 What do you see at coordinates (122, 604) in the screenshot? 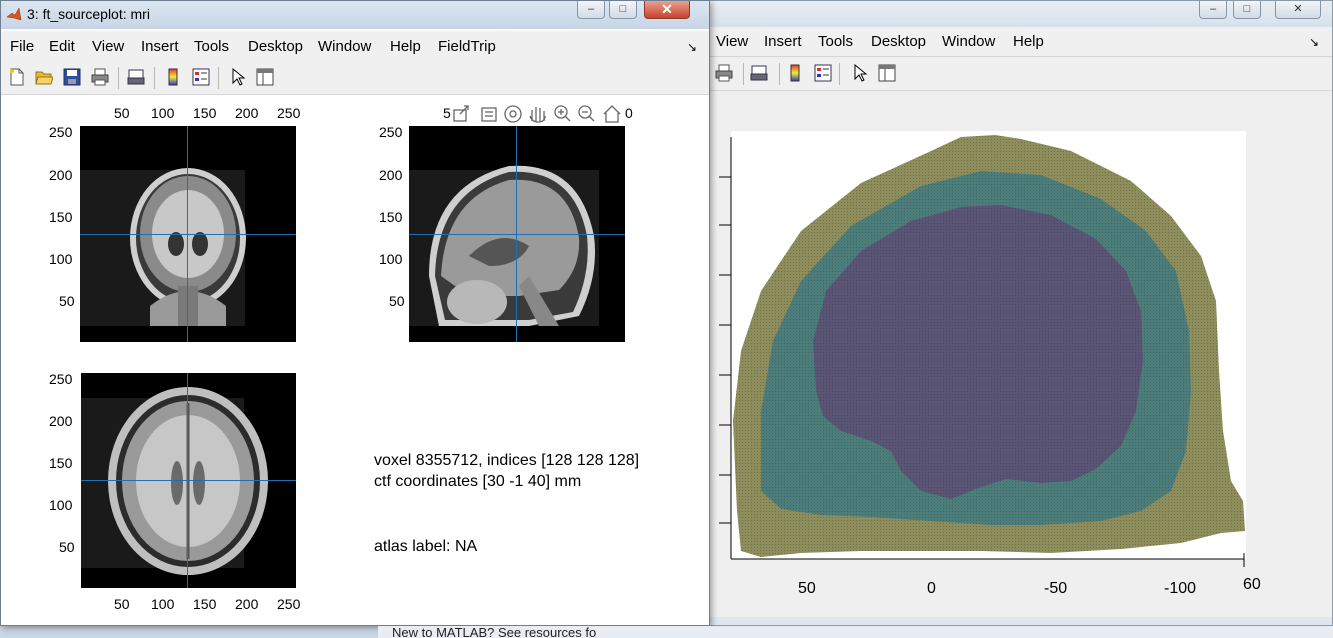
I see `axial-x-tick: 50` at bounding box center [122, 604].